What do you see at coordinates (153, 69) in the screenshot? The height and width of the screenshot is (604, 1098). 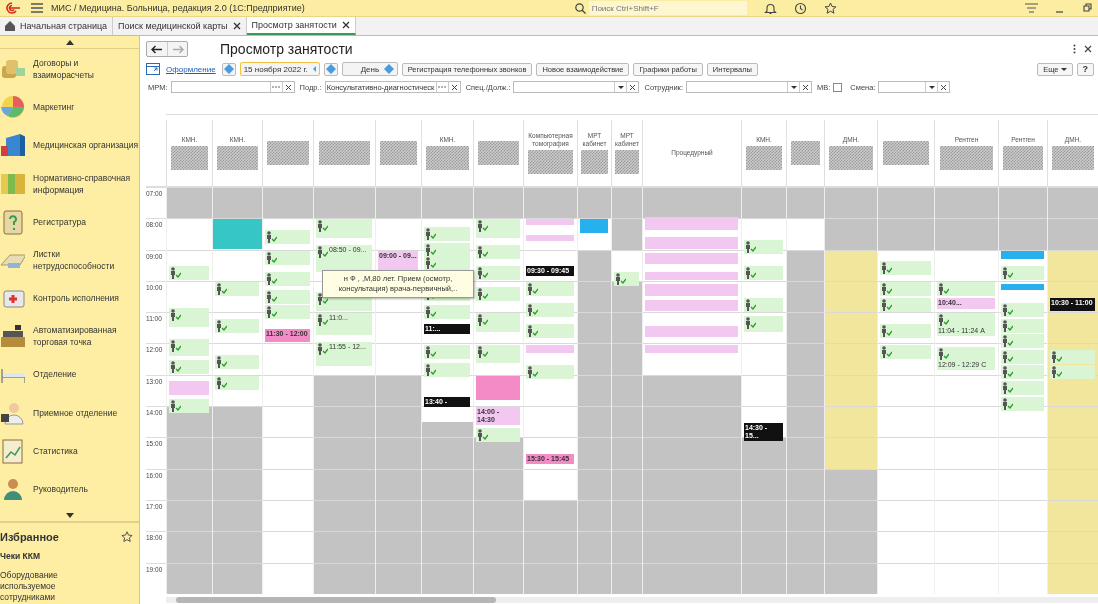 I see `calendar-export-icon` at bounding box center [153, 69].